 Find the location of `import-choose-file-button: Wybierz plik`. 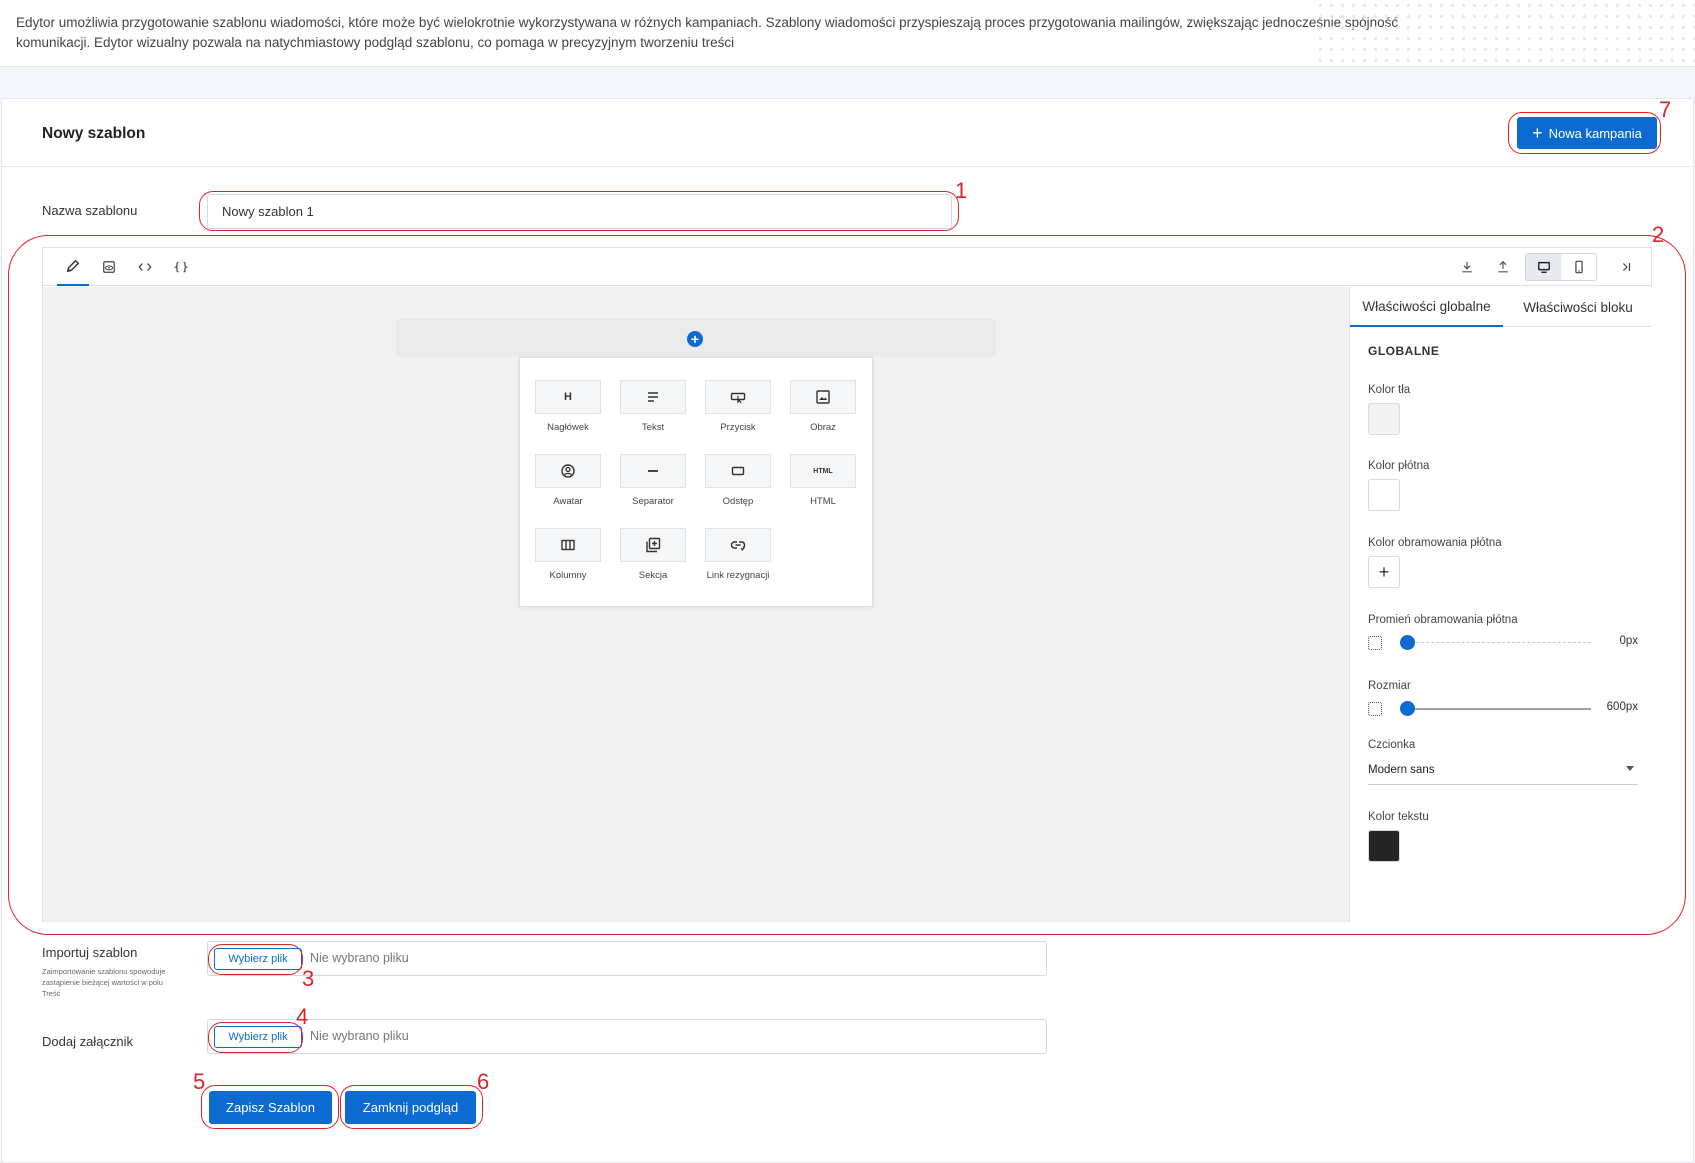

import-choose-file-button: Wybierz plik is located at coordinates (258, 959).